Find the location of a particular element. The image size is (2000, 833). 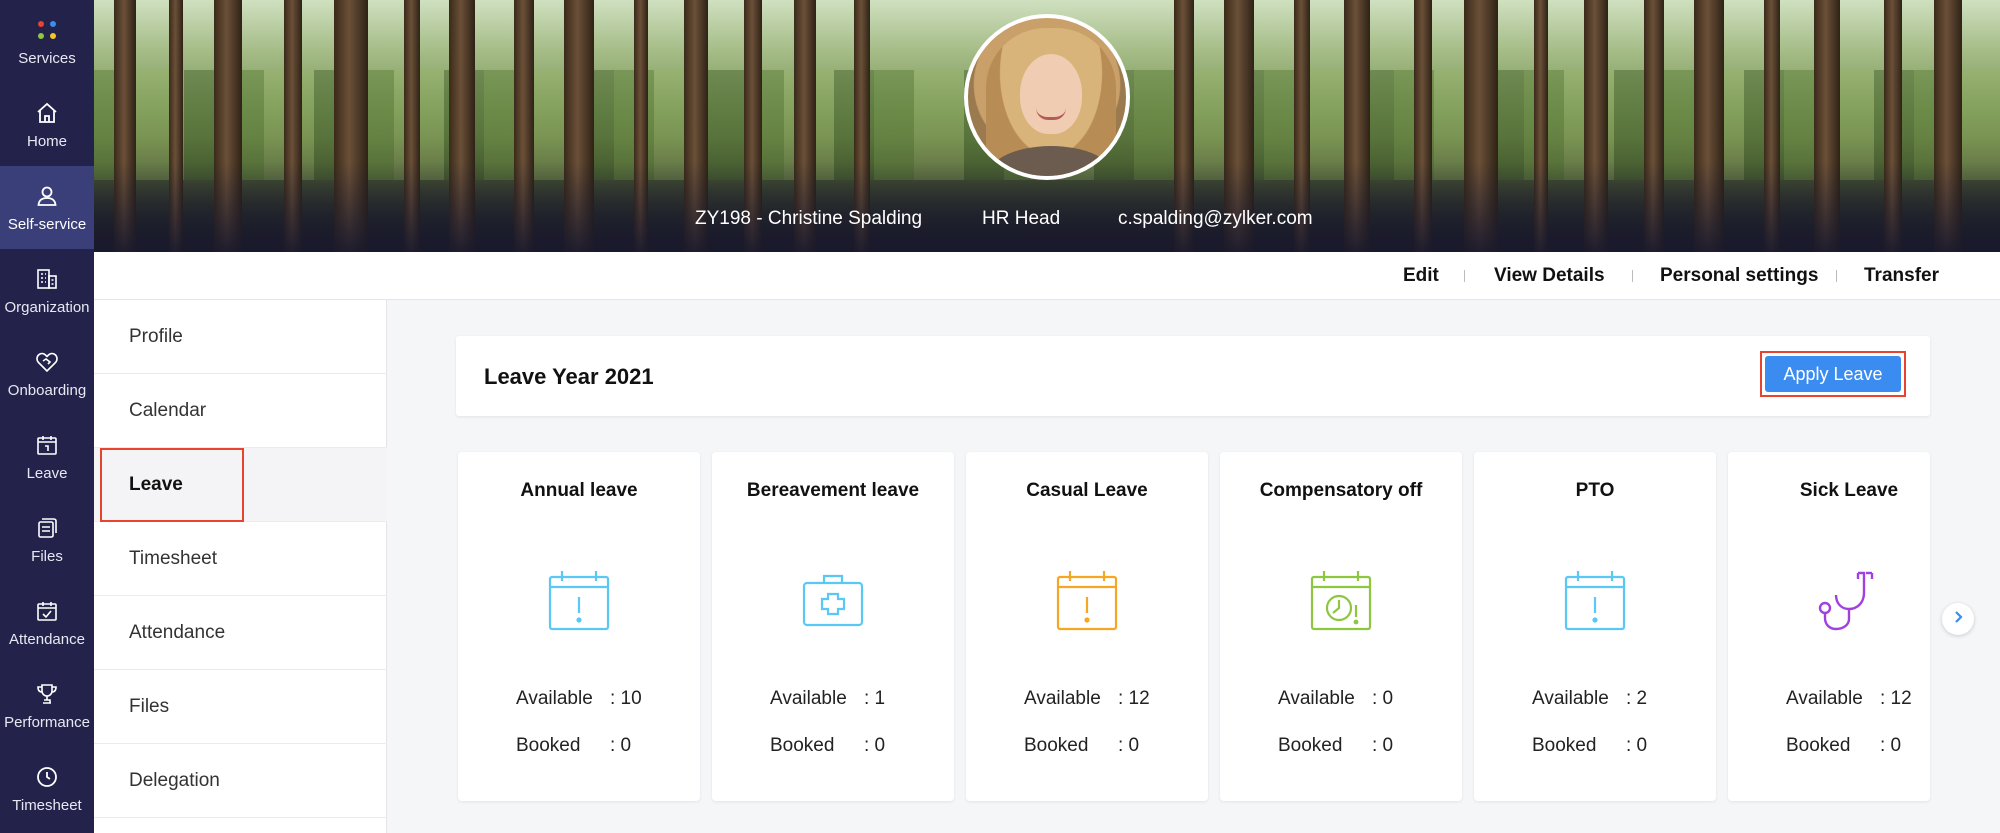

rail-item-organization: Organization is located at coordinates (47, 290).